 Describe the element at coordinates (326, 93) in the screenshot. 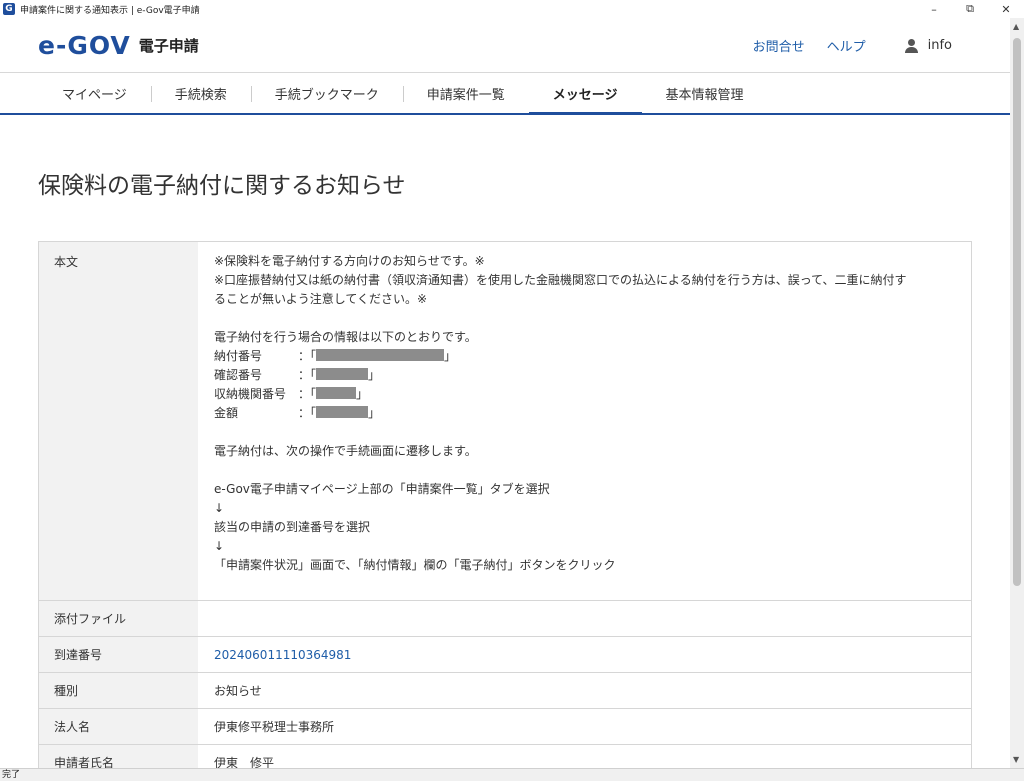

I see `nav-procedure-bookmark: 手続ブックマーク` at that location.